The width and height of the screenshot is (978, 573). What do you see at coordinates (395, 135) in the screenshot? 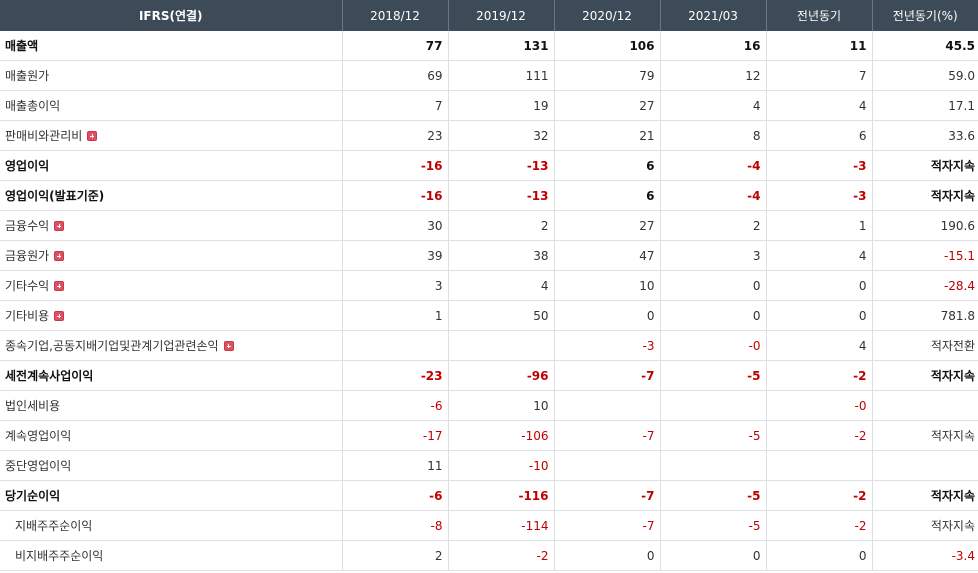
I see `value-cell: 23` at bounding box center [395, 135].